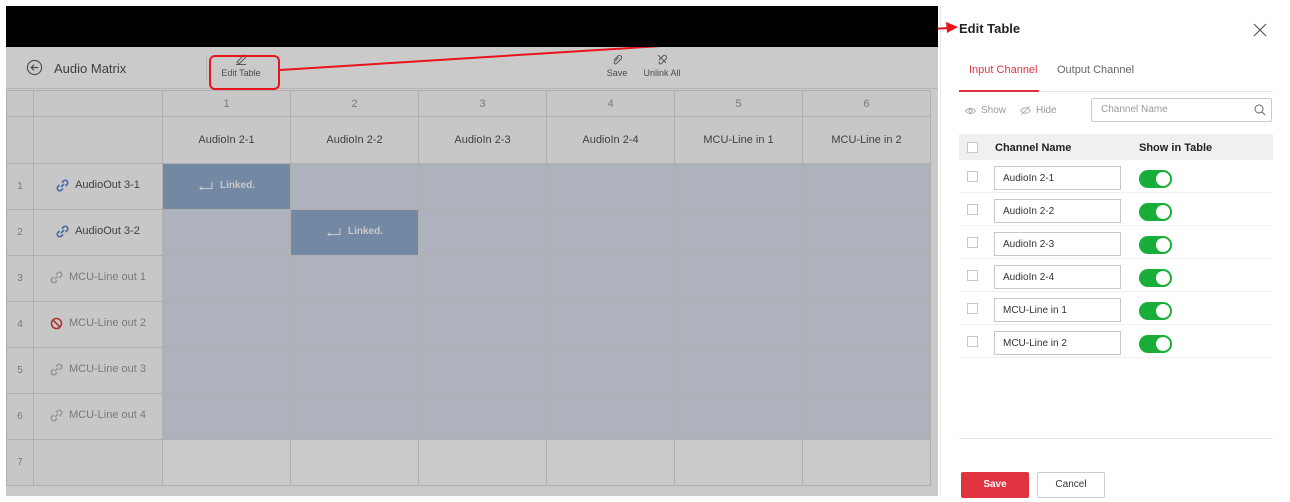  Describe the element at coordinates (1057, 178) in the screenshot. I see `channel-name-field: AudioIn 2-1` at that location.